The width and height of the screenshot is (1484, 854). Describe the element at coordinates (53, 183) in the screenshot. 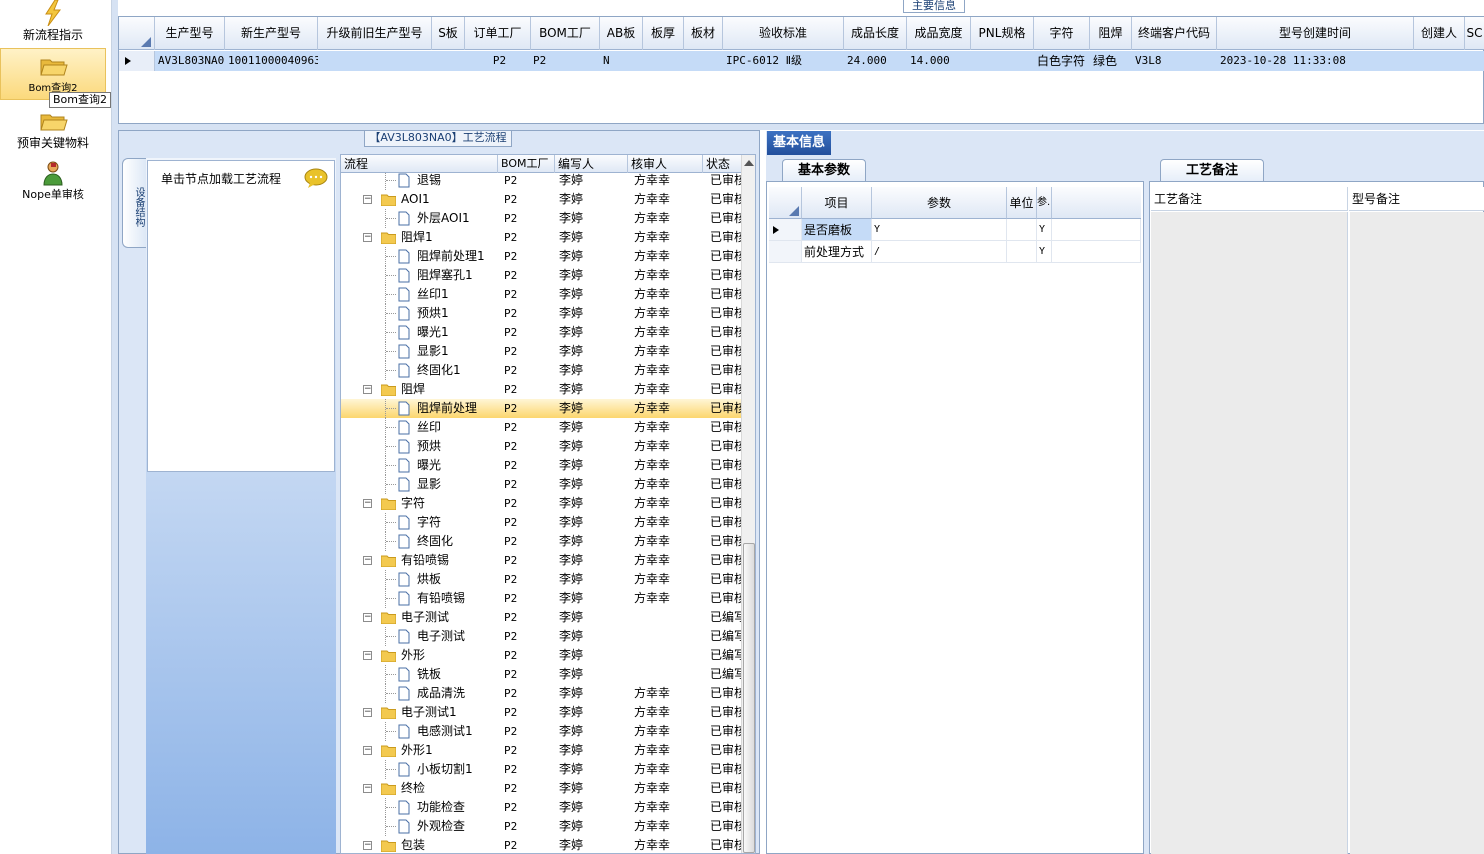

I see `nav-item-nope-review: Nope单审核` at that location.